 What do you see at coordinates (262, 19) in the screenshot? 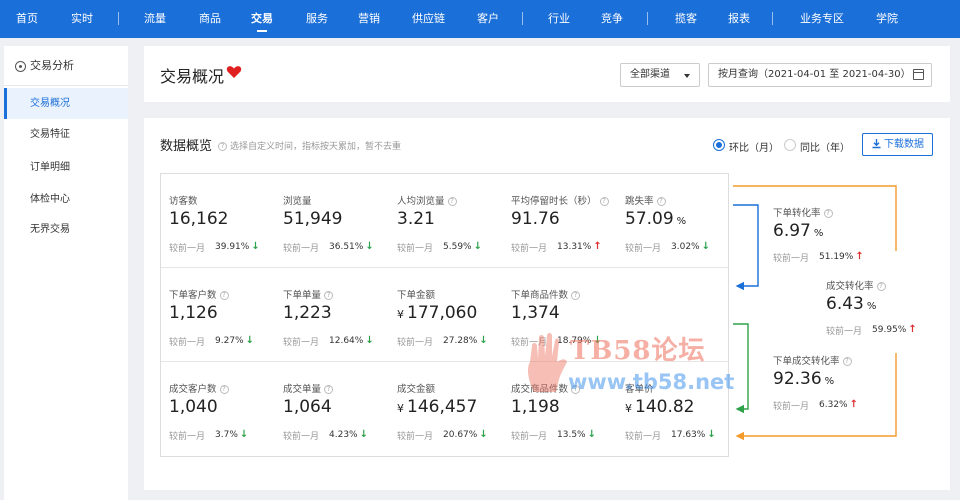
I see `nav-item-trade: 交易` at bounding box center [262, 19].